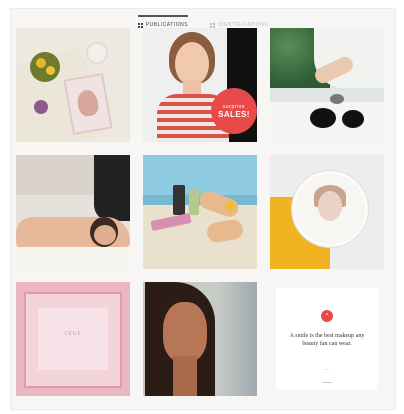  What do you see at coordinates (234, 114) in the screenshot?
I see `sale-badge-line2: SALES!` at bounding box center [234, 114].